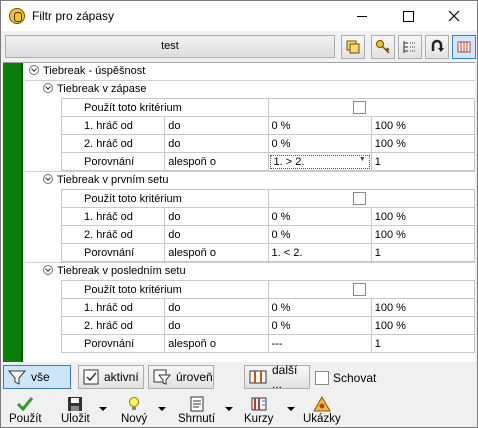 The image size is (478, 428). I want to click on close-button, so click(454, 16).